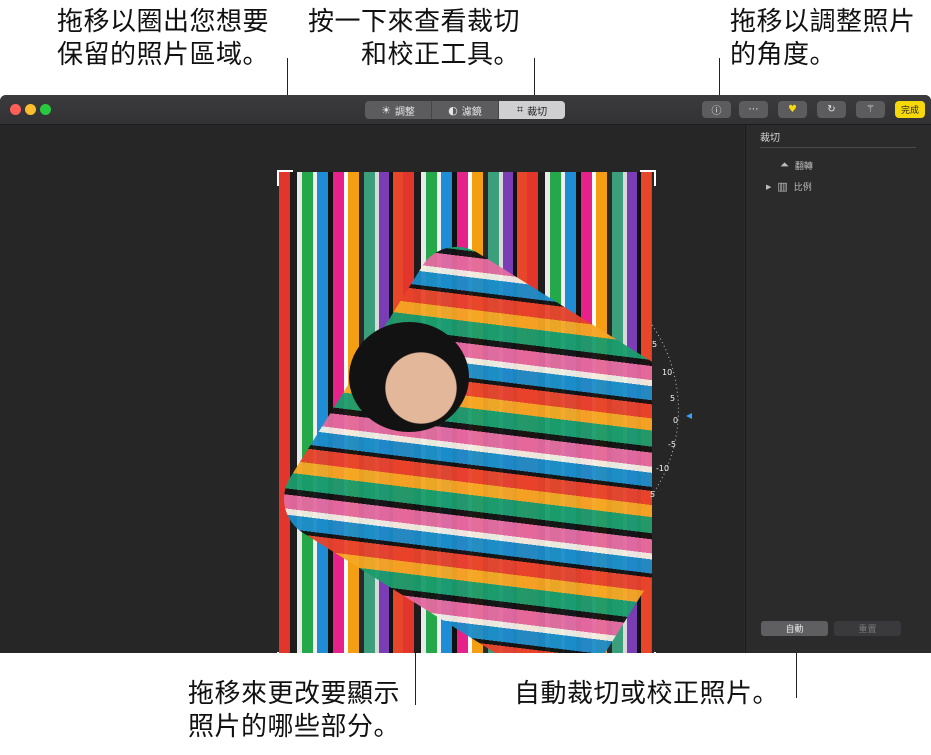 This screenshot has width=931, height=755. Describe the element at coordinates (803, 166) in the screenshot. I see `flip-label: 翻轉` at that location.